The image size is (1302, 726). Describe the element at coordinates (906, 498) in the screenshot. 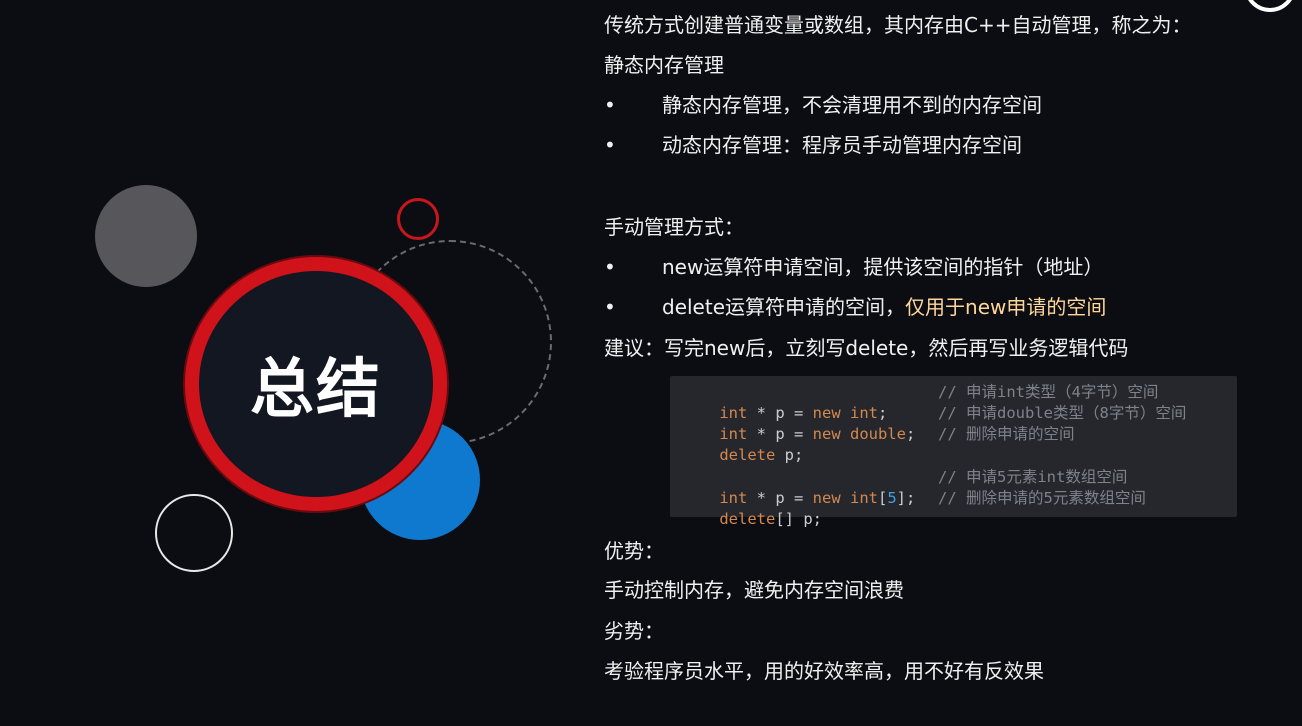

I see `code-text: ];` at that location.